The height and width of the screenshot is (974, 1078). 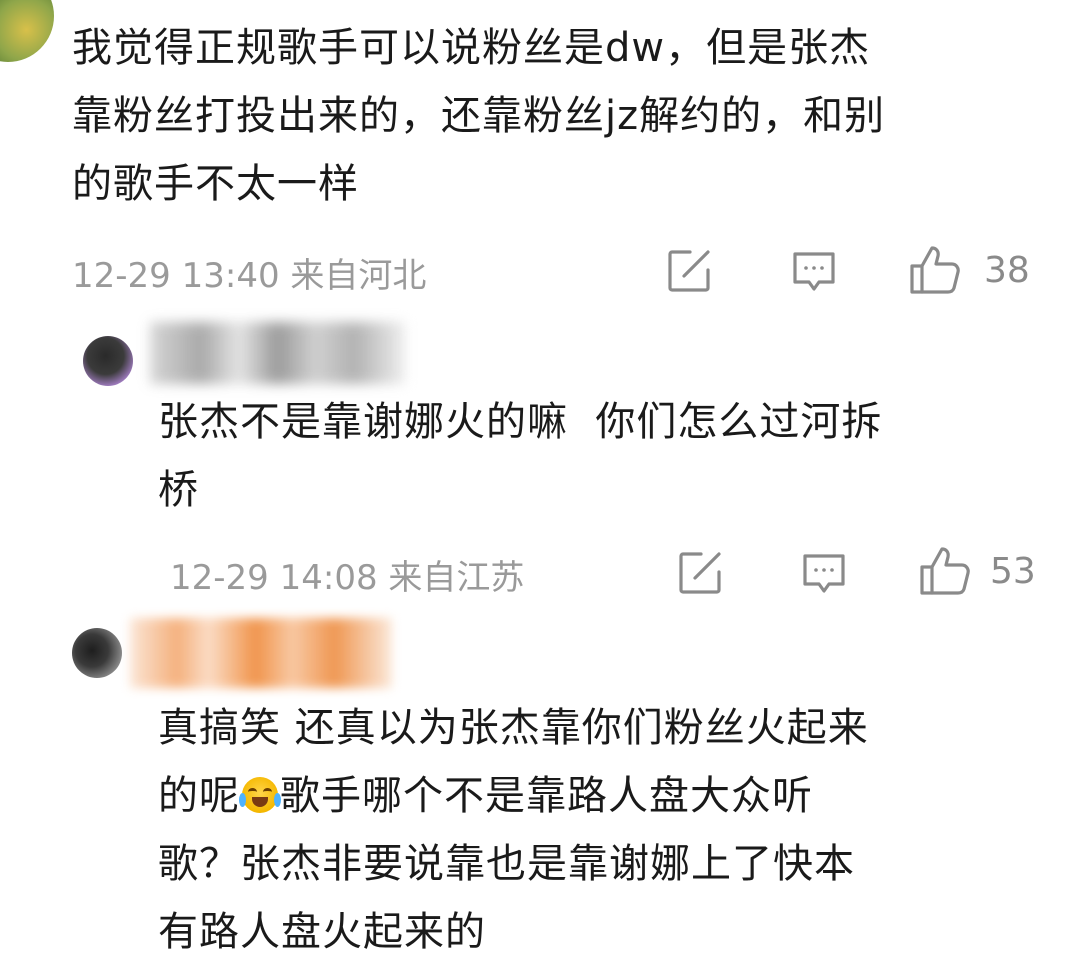 I want to click on comment-text: 张杰不是靠谢娜火的嘛 你们怎么过河拆 桥, so click(x=520, y=456).